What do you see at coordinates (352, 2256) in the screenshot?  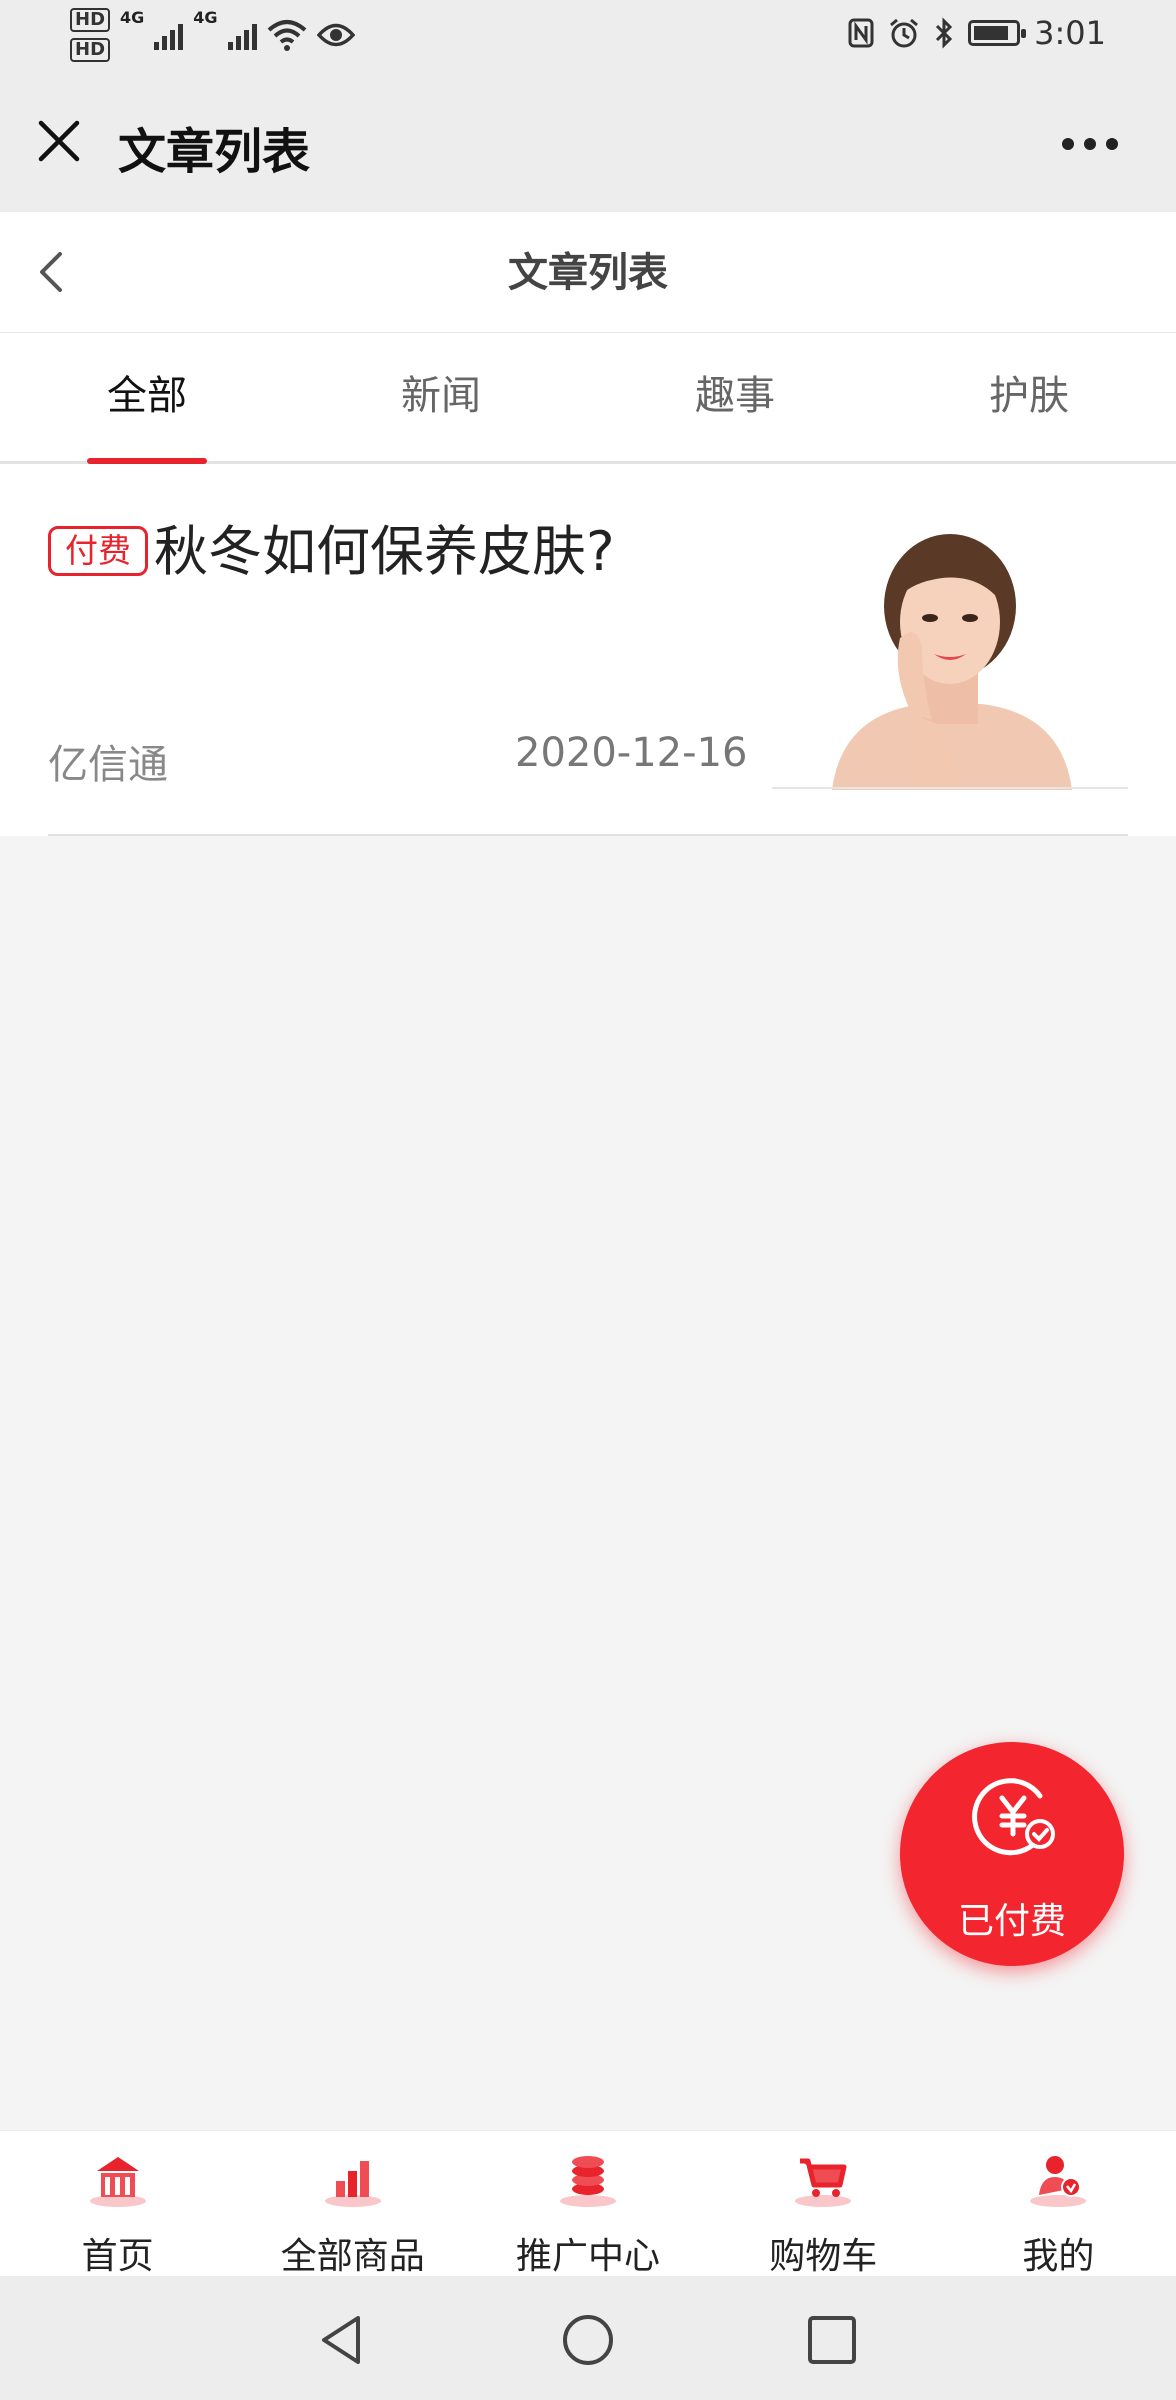 I see `nav-label-products: 全部商品` at bounding box center [352, 2256].